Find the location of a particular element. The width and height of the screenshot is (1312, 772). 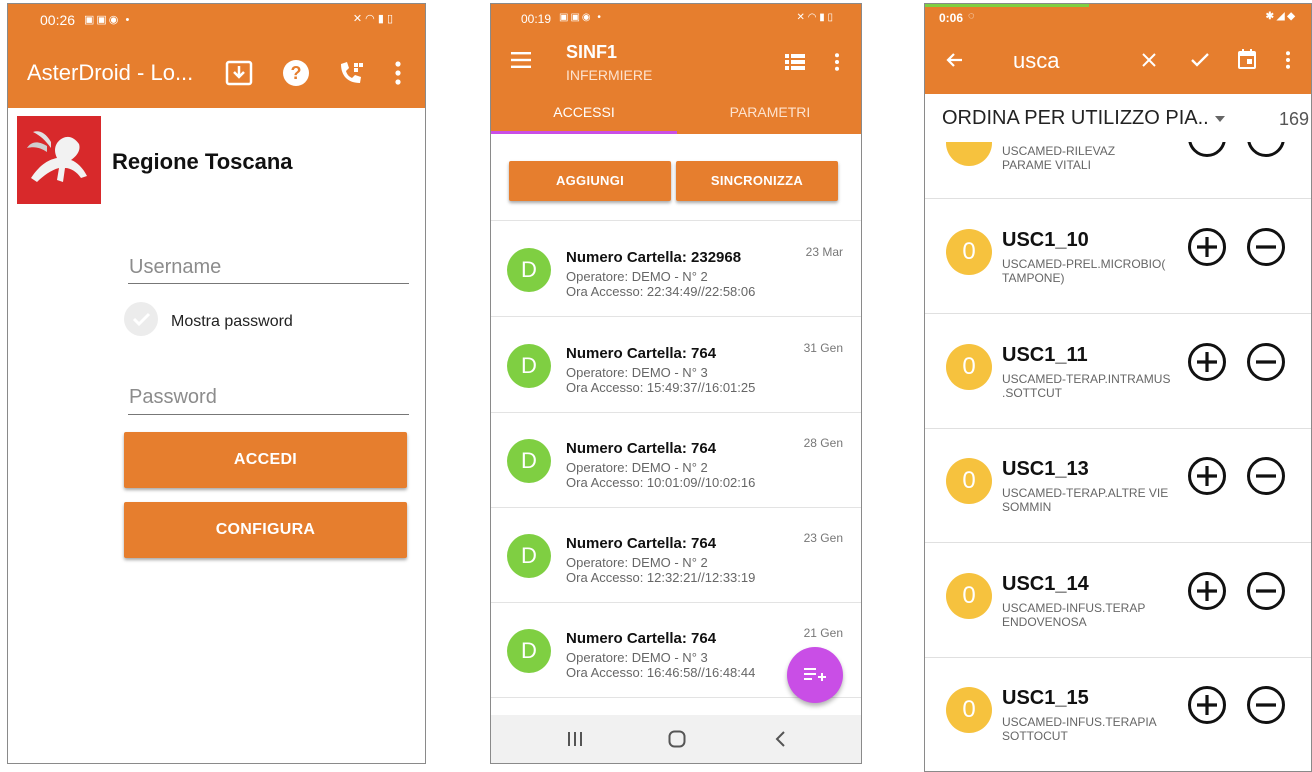

sync-button: SINCRONIZZA is located at coordinates (757, 181).